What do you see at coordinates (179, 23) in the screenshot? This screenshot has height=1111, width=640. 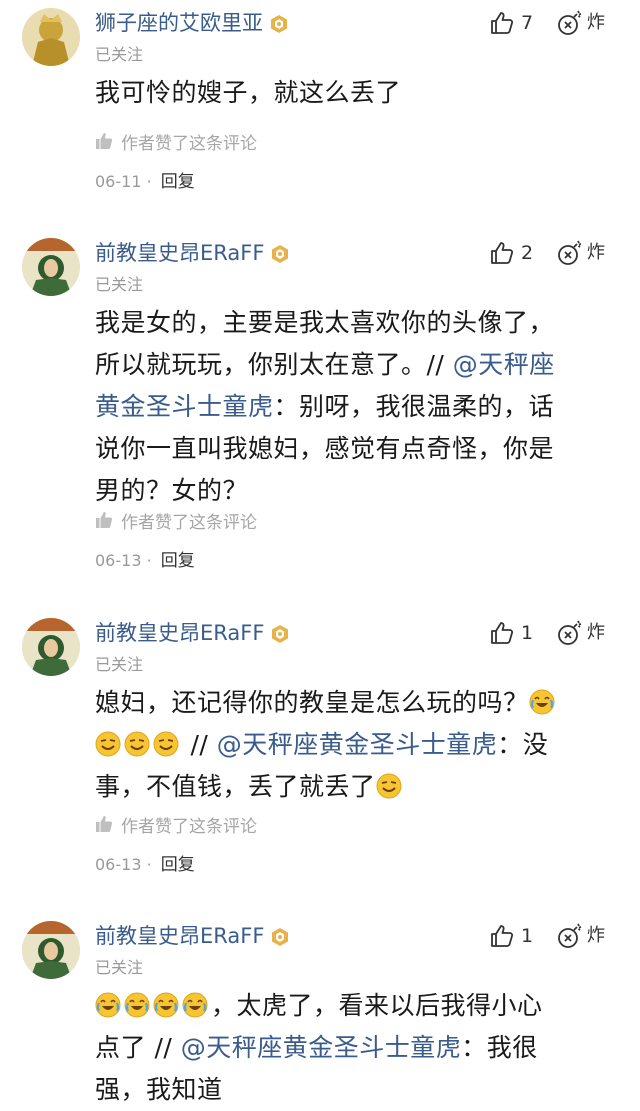 I see `username-text: 狮子座的艾欧里亚` at bounding box center [179, 23].